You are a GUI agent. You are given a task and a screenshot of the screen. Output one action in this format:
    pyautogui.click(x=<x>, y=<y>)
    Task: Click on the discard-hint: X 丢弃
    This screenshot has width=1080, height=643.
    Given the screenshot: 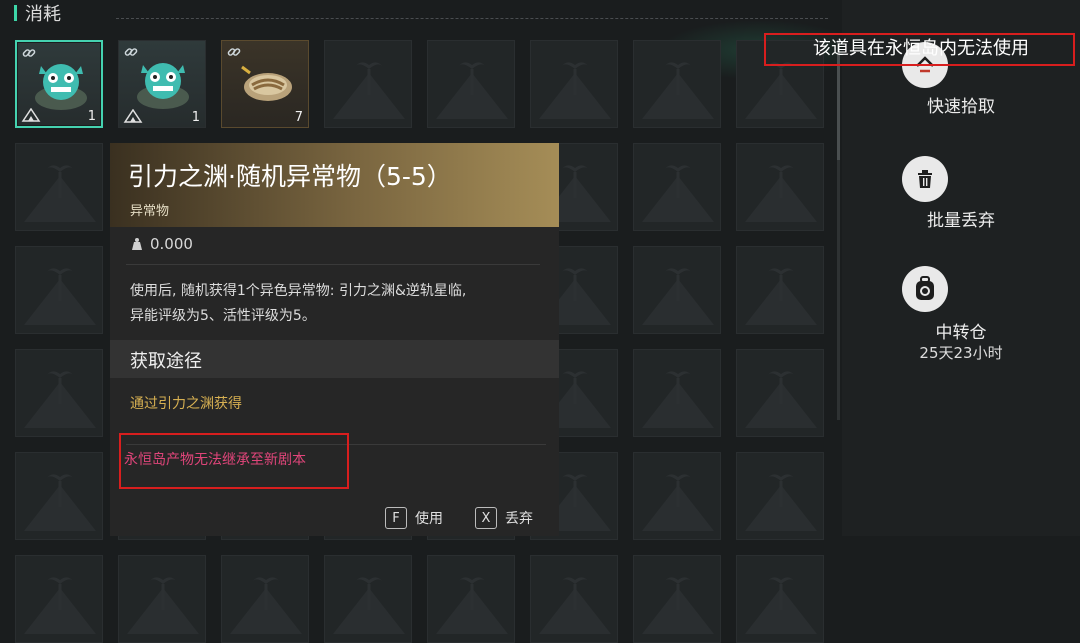 What is the action you would take?
    pyautogui.click(x=504, y=518)
    